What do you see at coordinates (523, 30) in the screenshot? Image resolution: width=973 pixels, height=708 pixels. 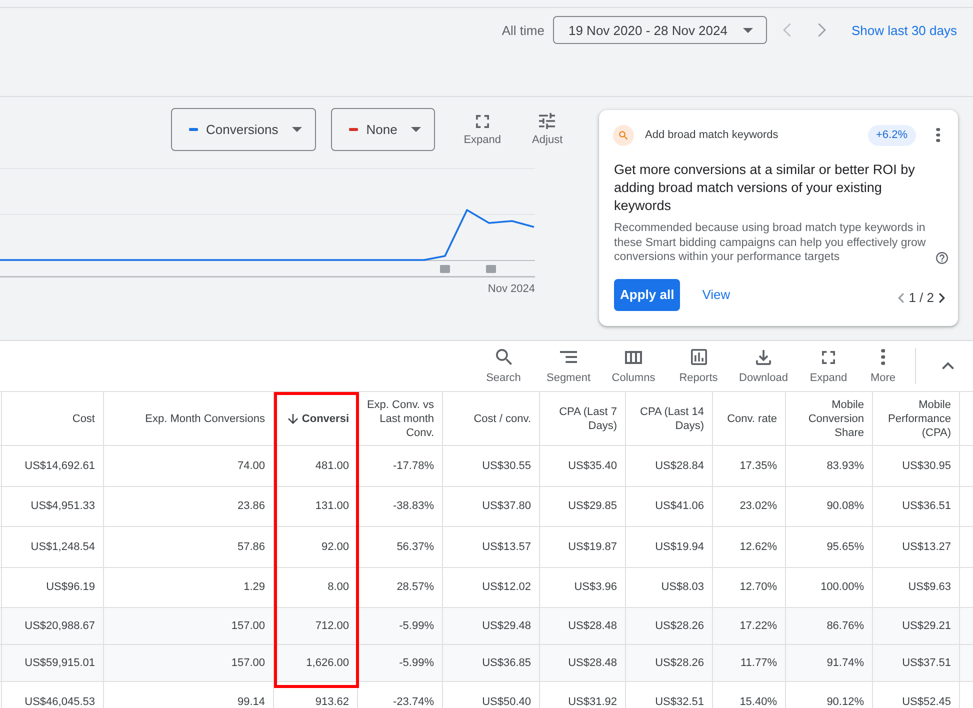 I see `range-label: All time` at bounding box center [523, 30].